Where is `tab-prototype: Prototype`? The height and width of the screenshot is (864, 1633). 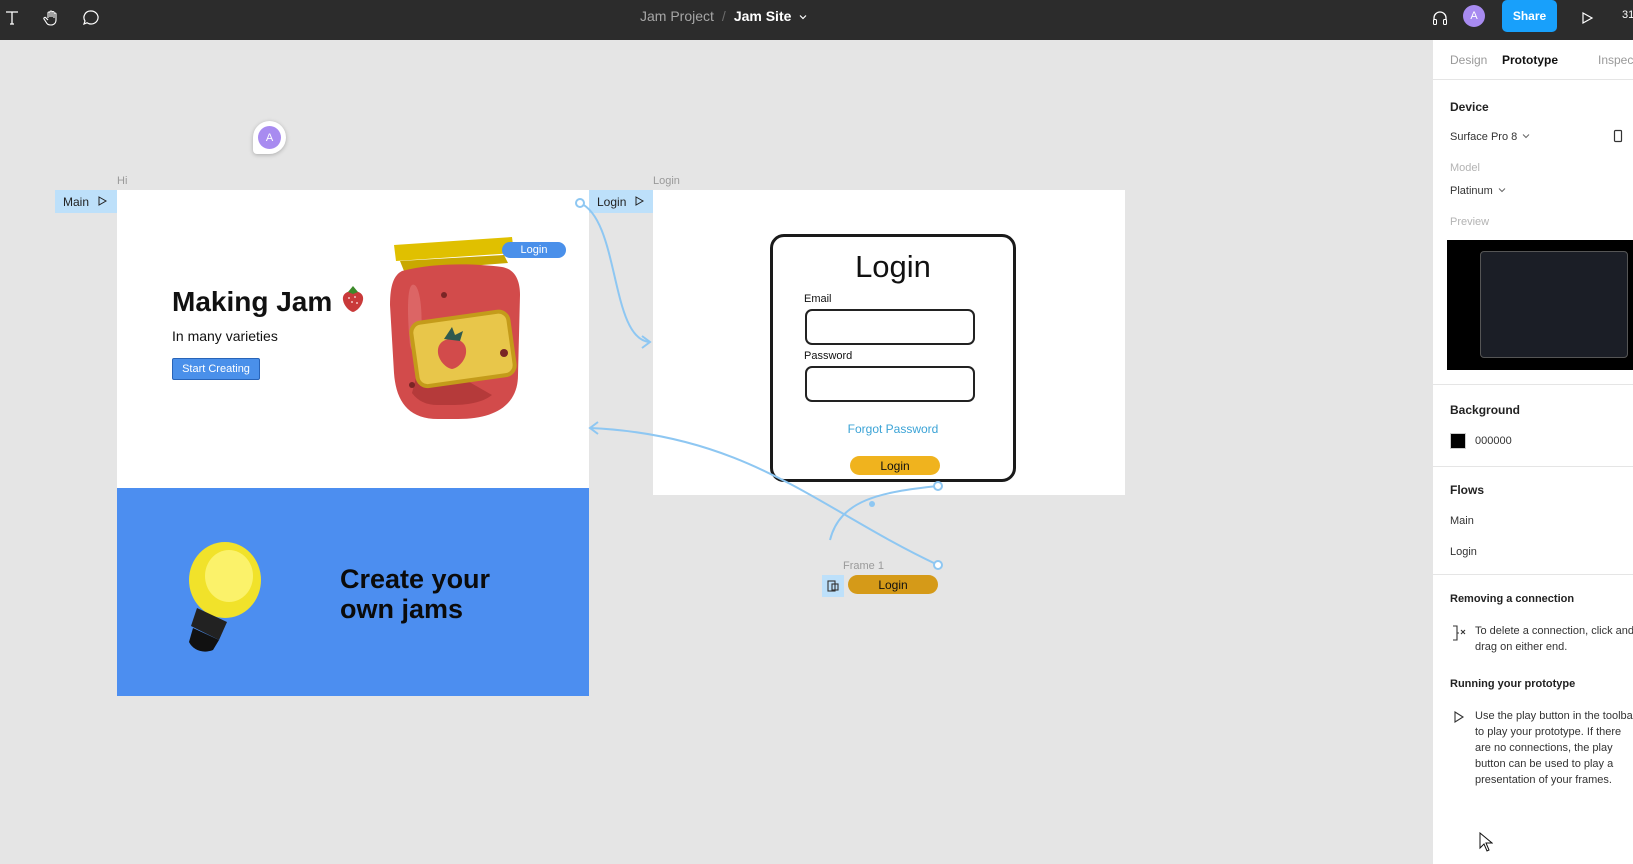
tab-prototype: Prototype is located at coordinates (1530, 60).